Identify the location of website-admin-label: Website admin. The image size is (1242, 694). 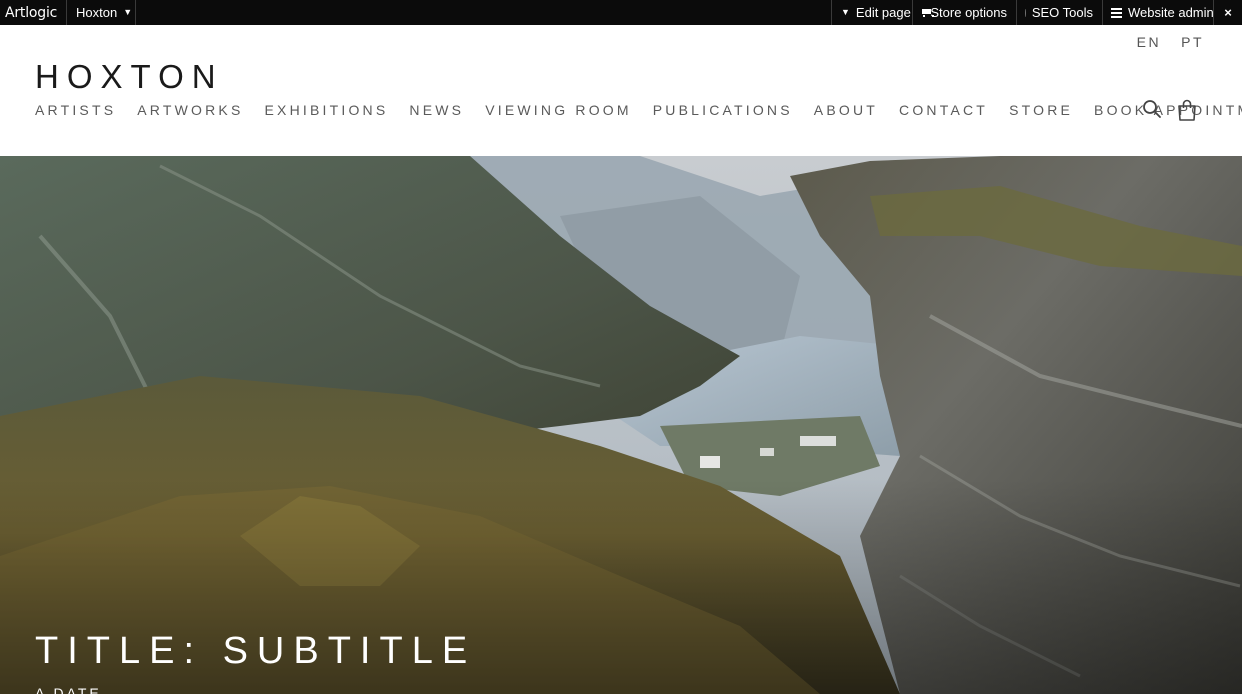
(1171, 12).